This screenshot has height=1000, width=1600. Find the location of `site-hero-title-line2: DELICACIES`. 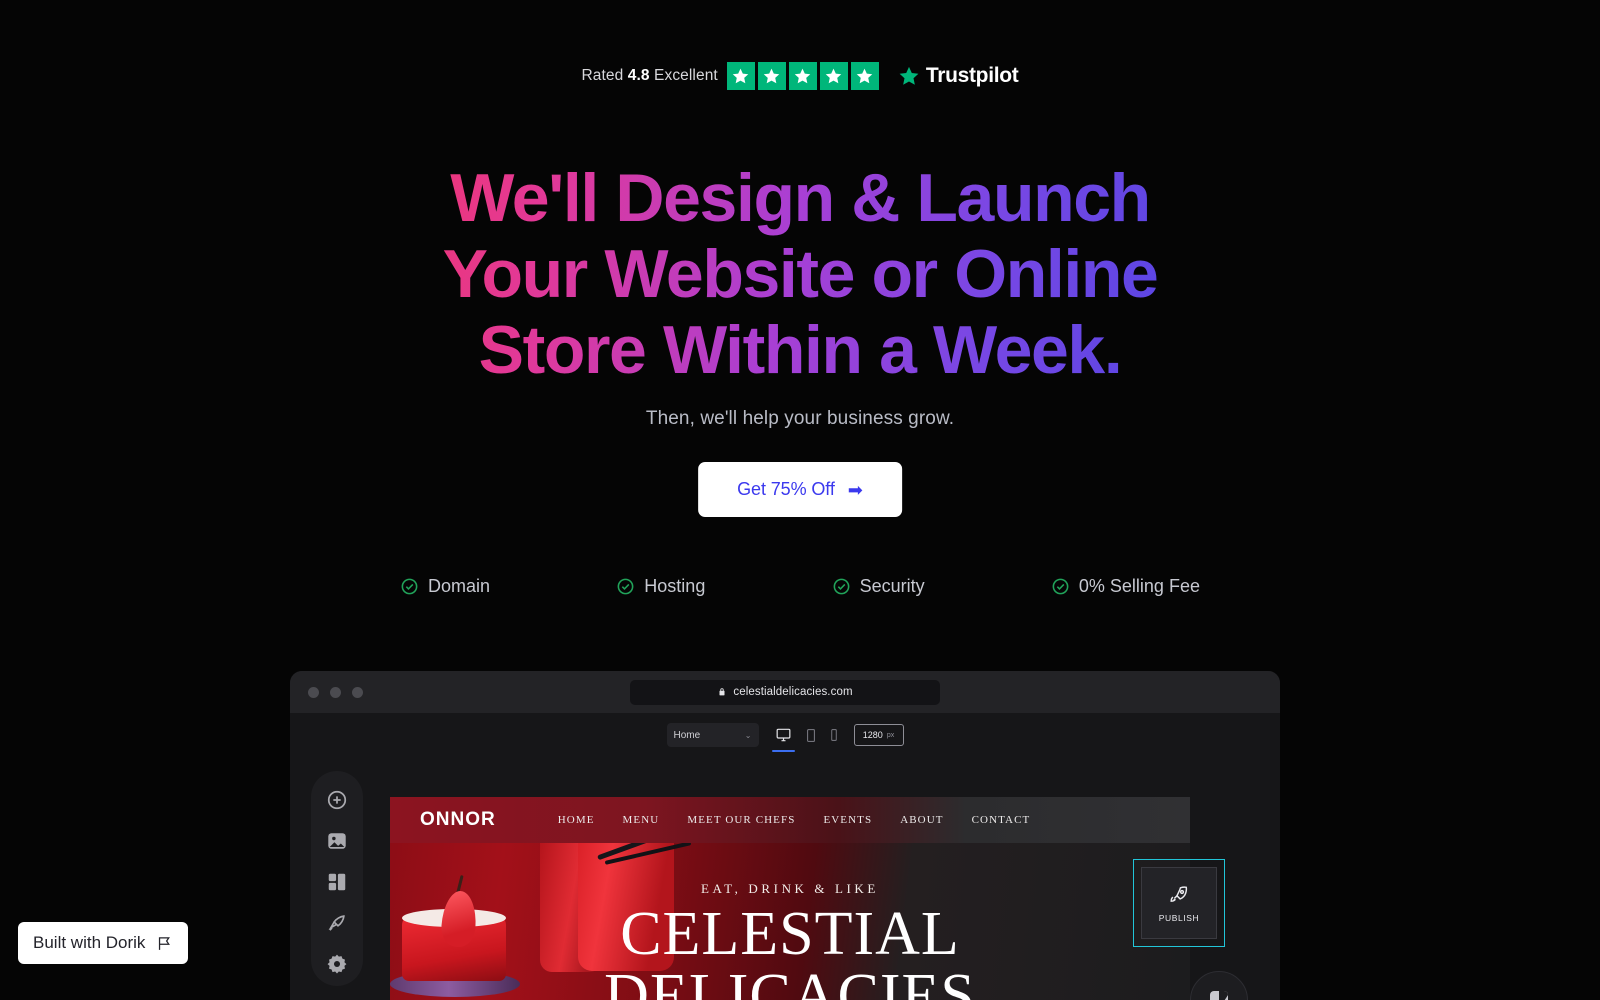

site-hero-title-line2: DELICACIES is located at coordinates (790, 981).